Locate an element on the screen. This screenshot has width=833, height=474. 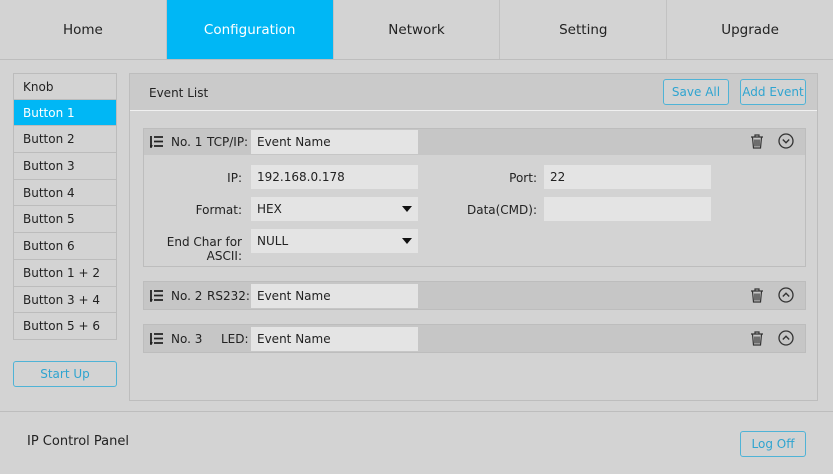
chevron-down-icon is located at coordinates (786, 141).